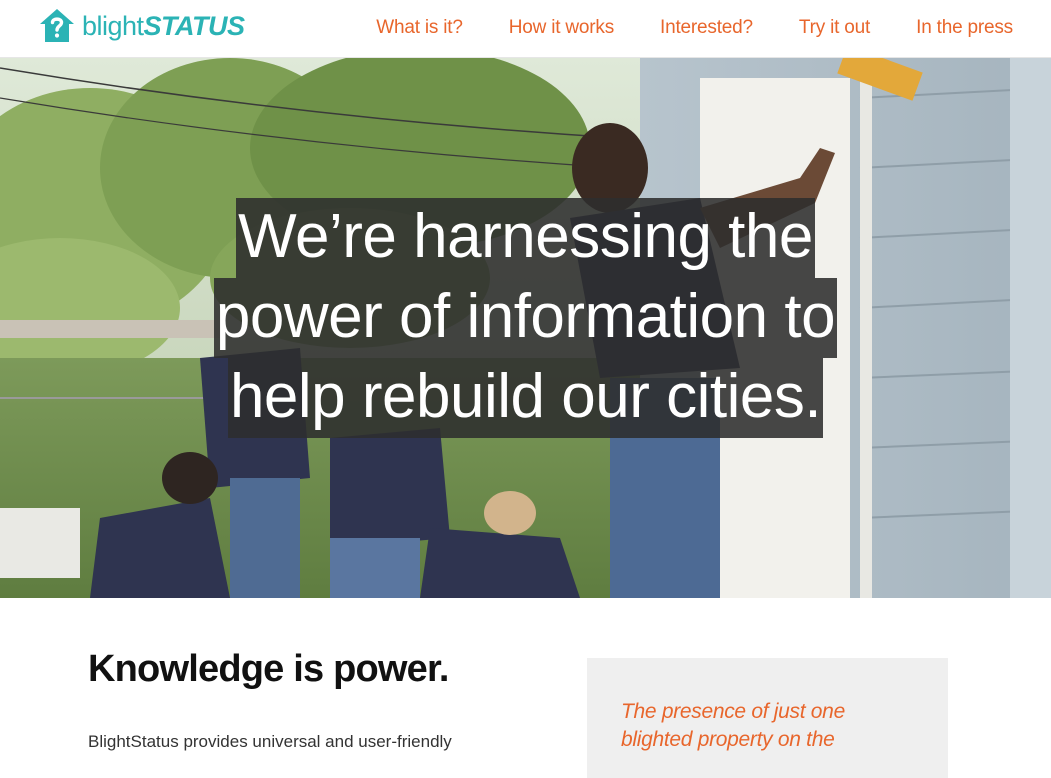  What do you see at coordinates (113, 26) in the screenshot?
I see `logo-text-light: blight` at bounding box center [113, 26].